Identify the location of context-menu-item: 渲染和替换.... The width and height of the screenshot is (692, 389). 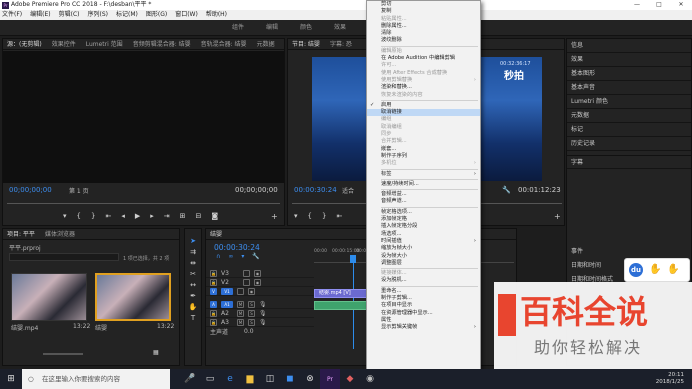
(423, 87).